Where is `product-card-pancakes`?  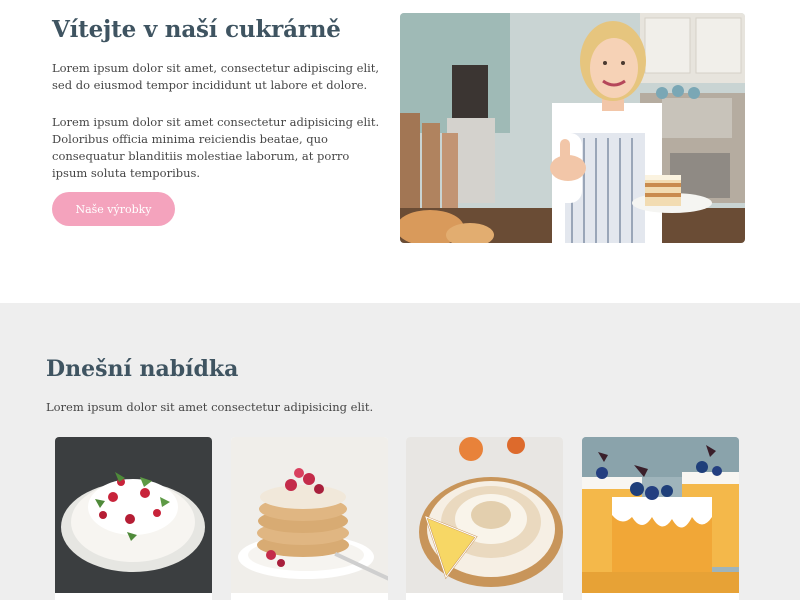
product-card-pancakes is located at coordinates (309, 518).